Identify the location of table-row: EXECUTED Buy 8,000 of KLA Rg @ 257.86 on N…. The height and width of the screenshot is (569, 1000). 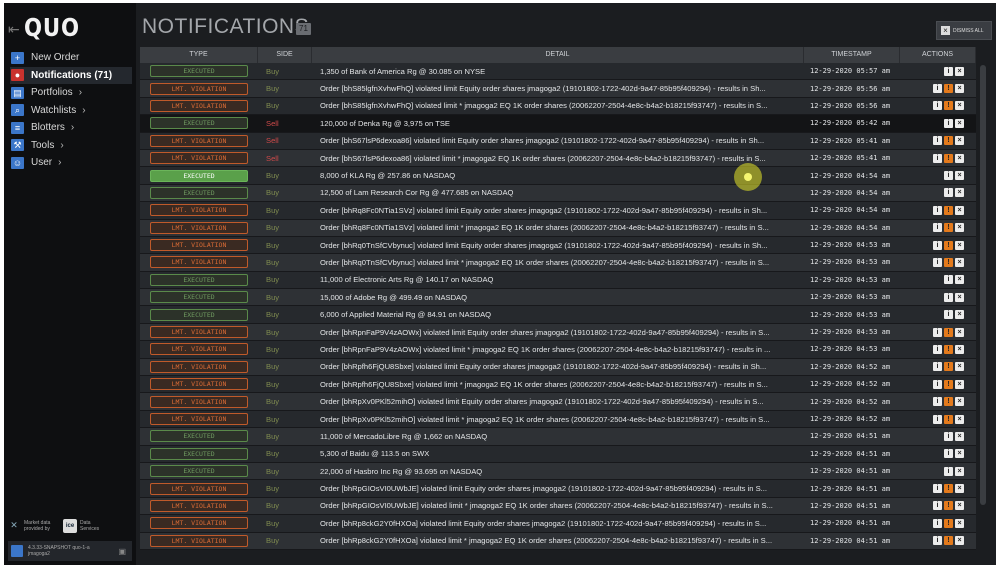
(558, 176).